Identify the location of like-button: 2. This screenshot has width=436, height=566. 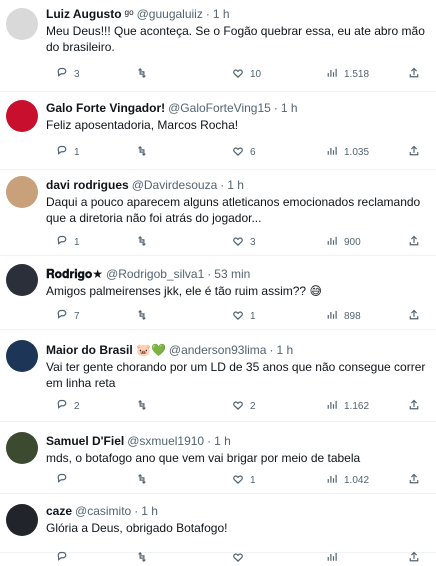
(244, 406).